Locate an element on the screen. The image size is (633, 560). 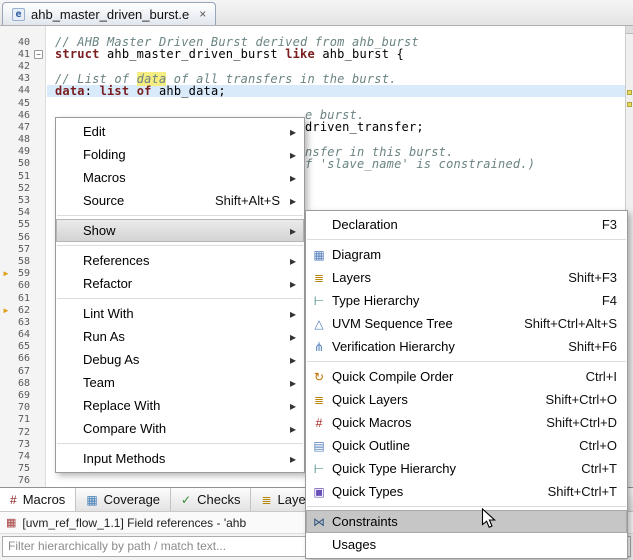
line-number: 49 is located at coordinates (23, 152).